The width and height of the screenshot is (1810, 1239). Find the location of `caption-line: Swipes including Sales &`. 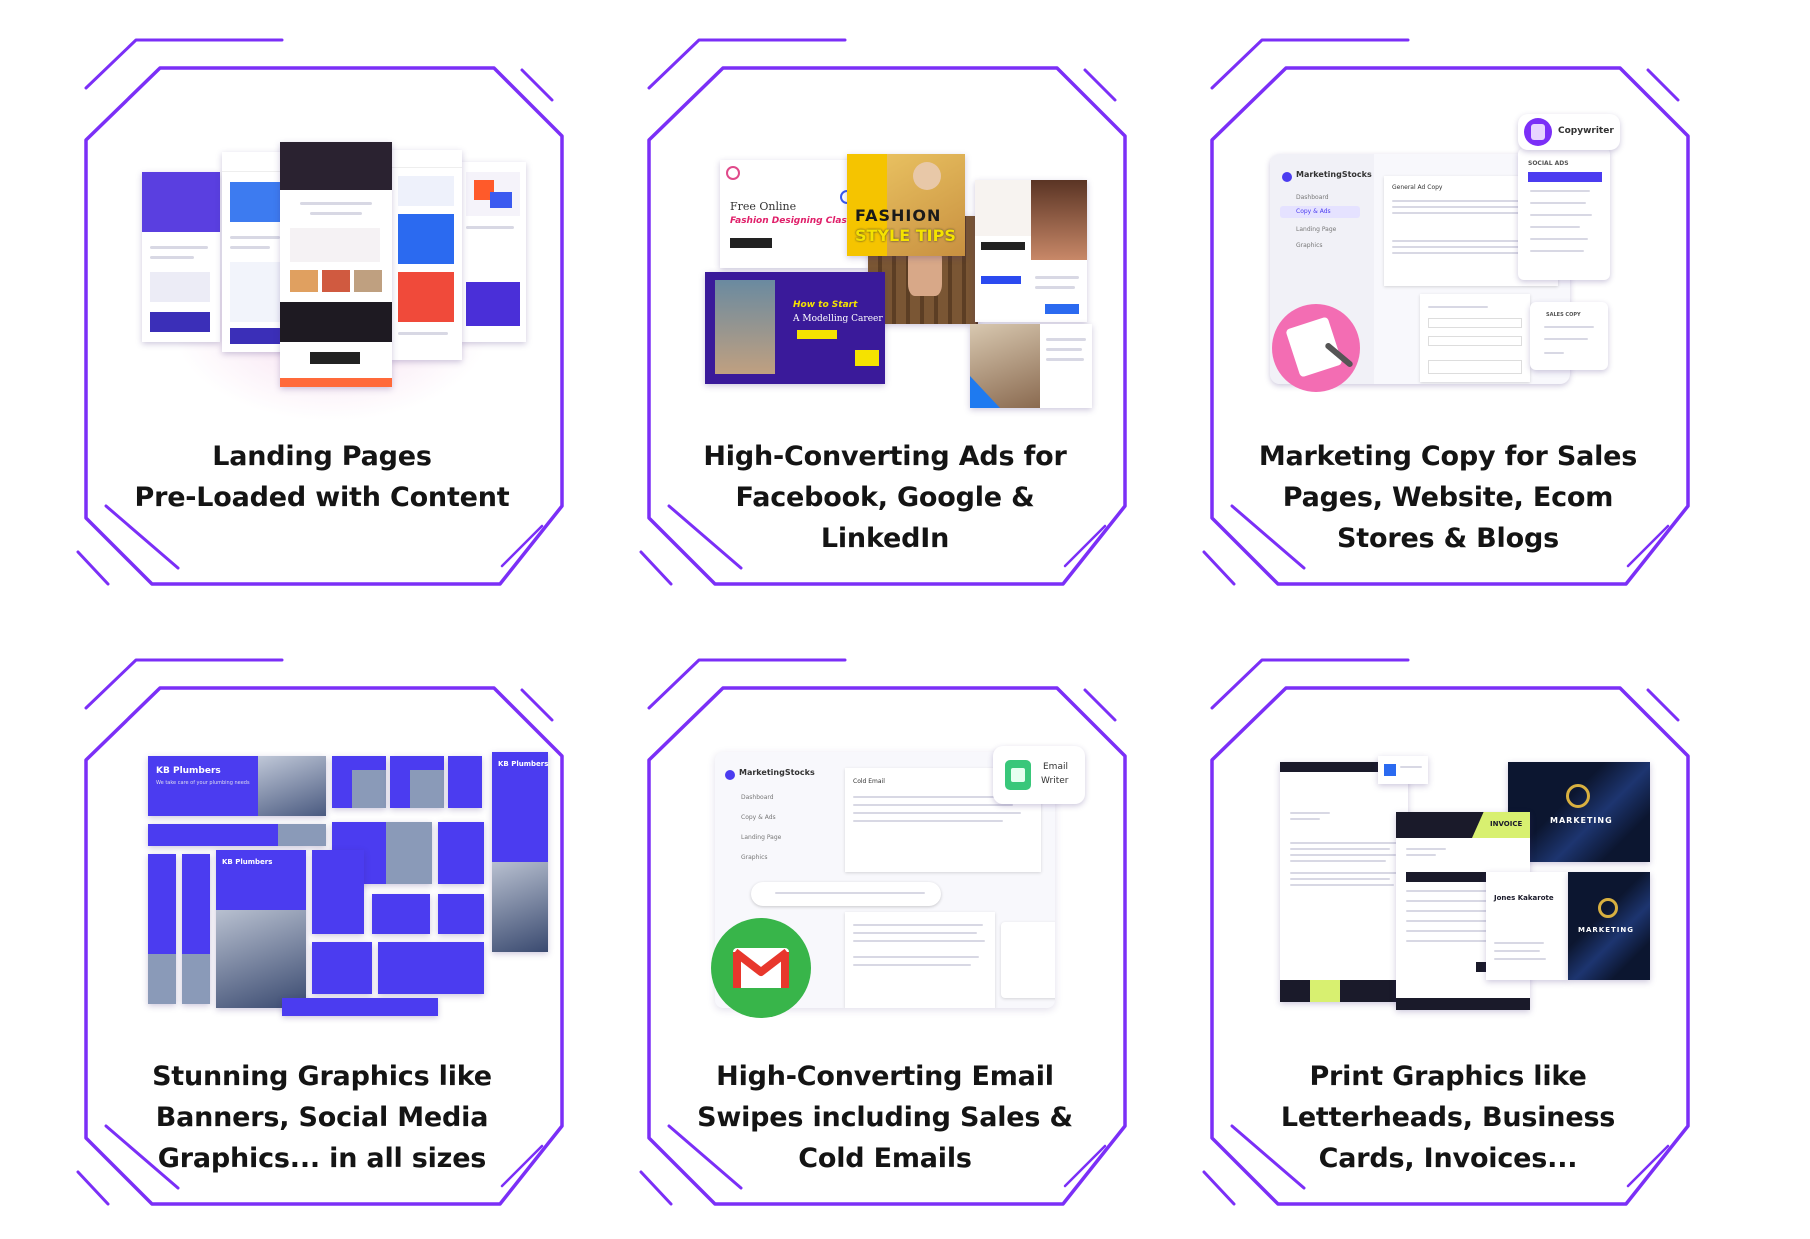

caption-line: Swipes including Sales & is located at coordinates (885, 1117).